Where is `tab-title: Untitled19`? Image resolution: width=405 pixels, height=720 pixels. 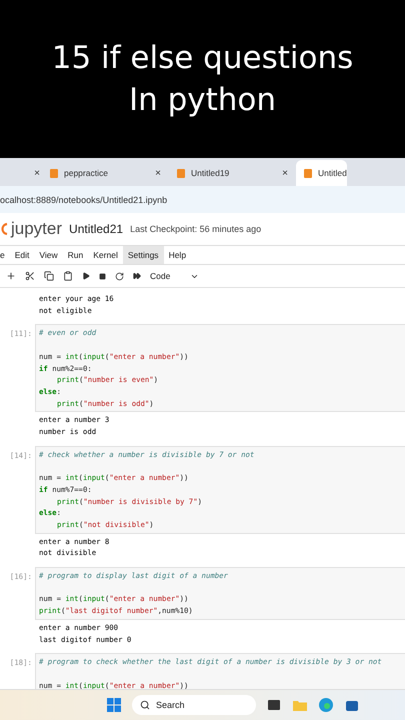 tab-title: Untitled19 is located at coordinates (210, 173).